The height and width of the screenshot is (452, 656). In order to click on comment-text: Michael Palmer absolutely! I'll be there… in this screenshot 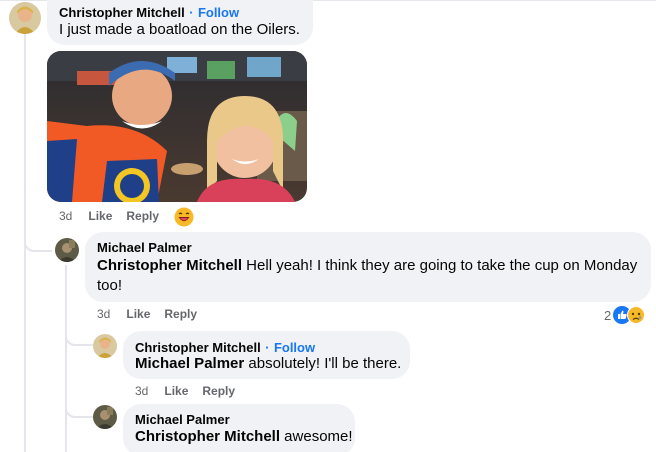, I will do `click(268, 364)`.